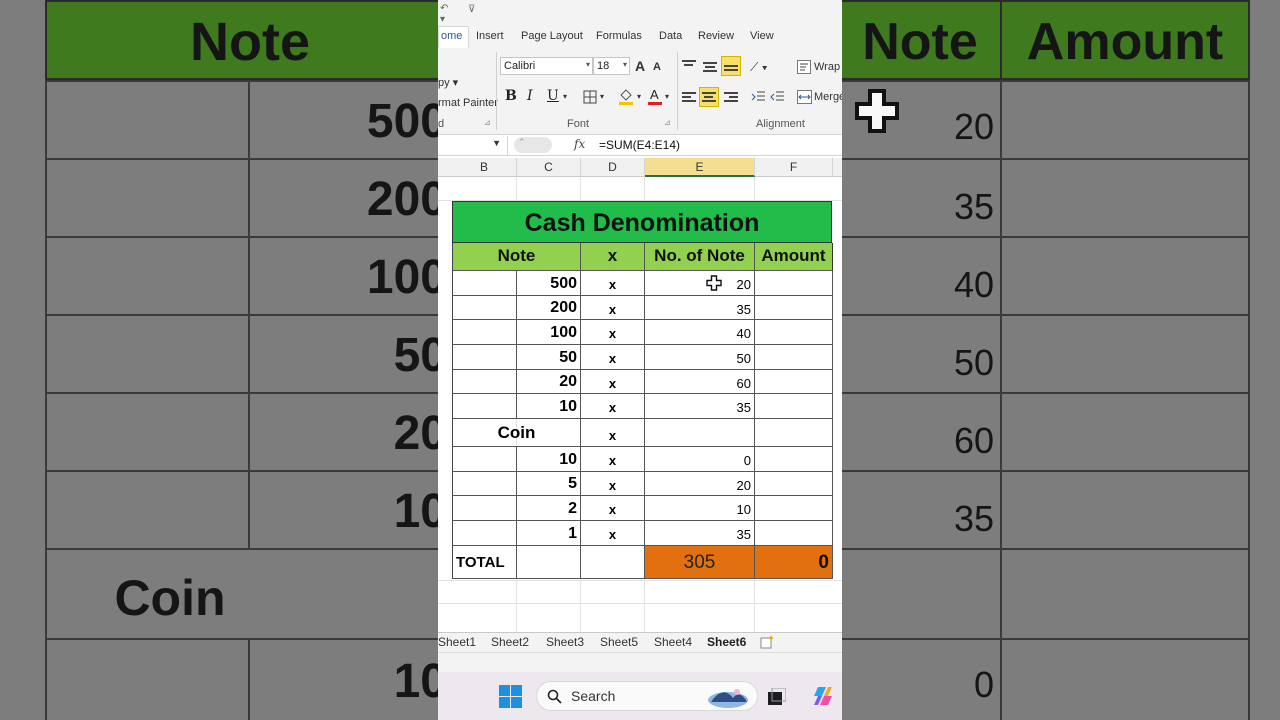 The image size is (1280, 720). I want to click on coin-count: 0, so click(700, 459).